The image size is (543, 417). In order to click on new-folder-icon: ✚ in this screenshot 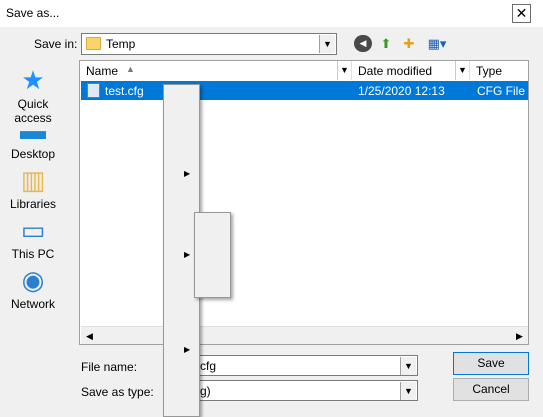, I will do `click(409, 43)`.